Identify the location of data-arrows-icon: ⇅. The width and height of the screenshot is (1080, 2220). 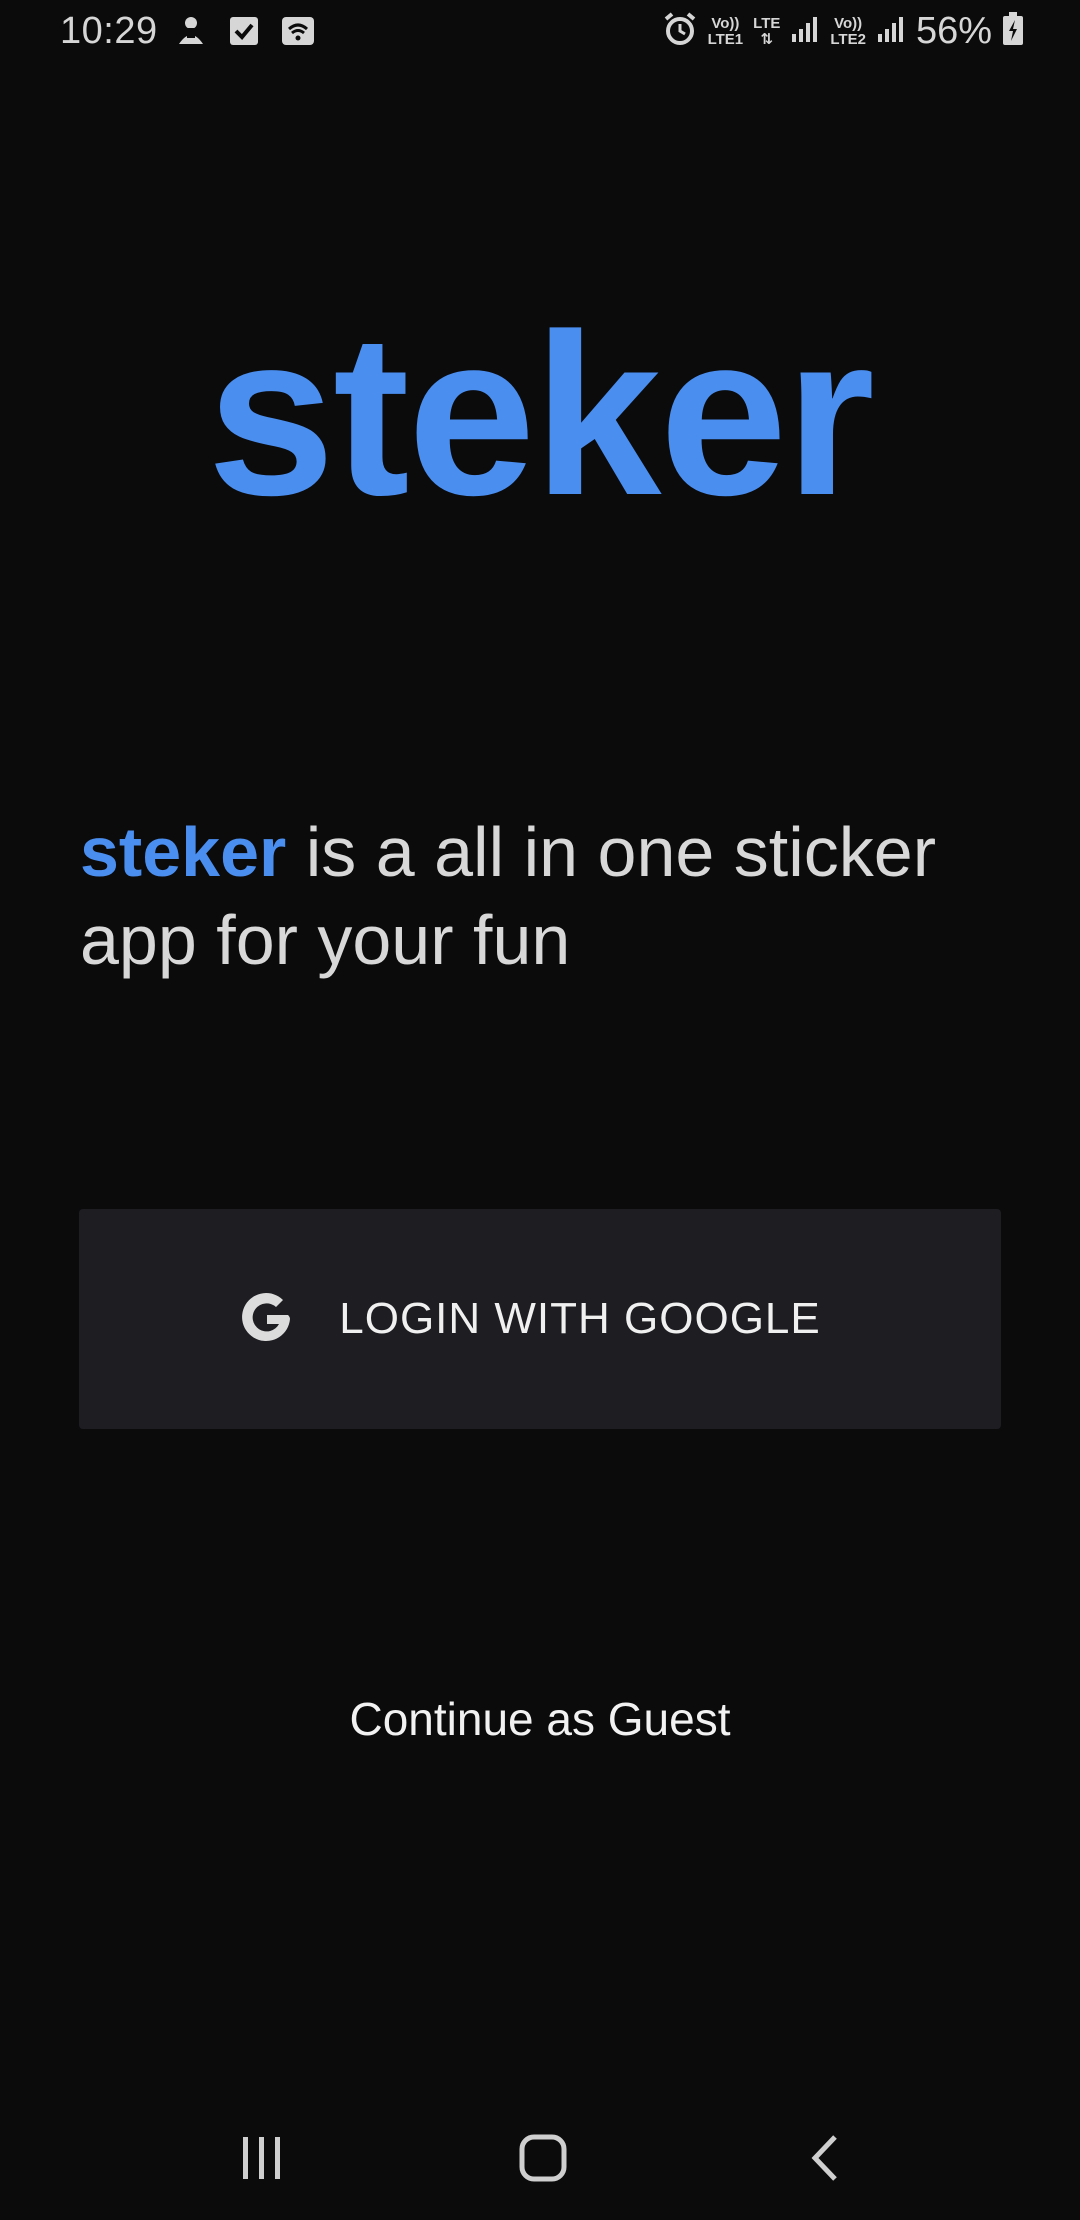
(767, 39).